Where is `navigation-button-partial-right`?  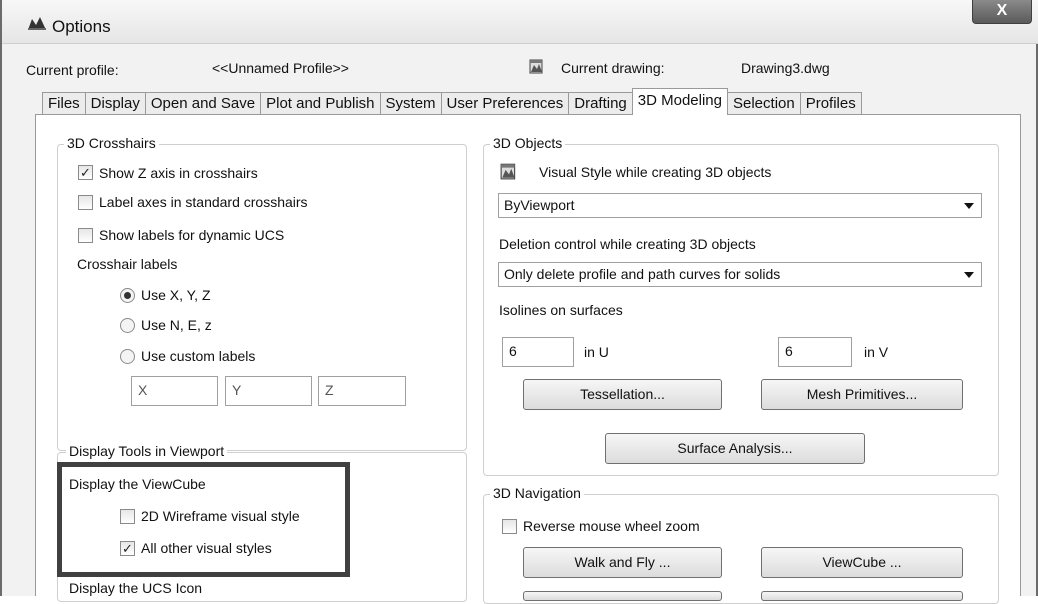 navigation-button-partial-right is located at coordinates (862, 596).